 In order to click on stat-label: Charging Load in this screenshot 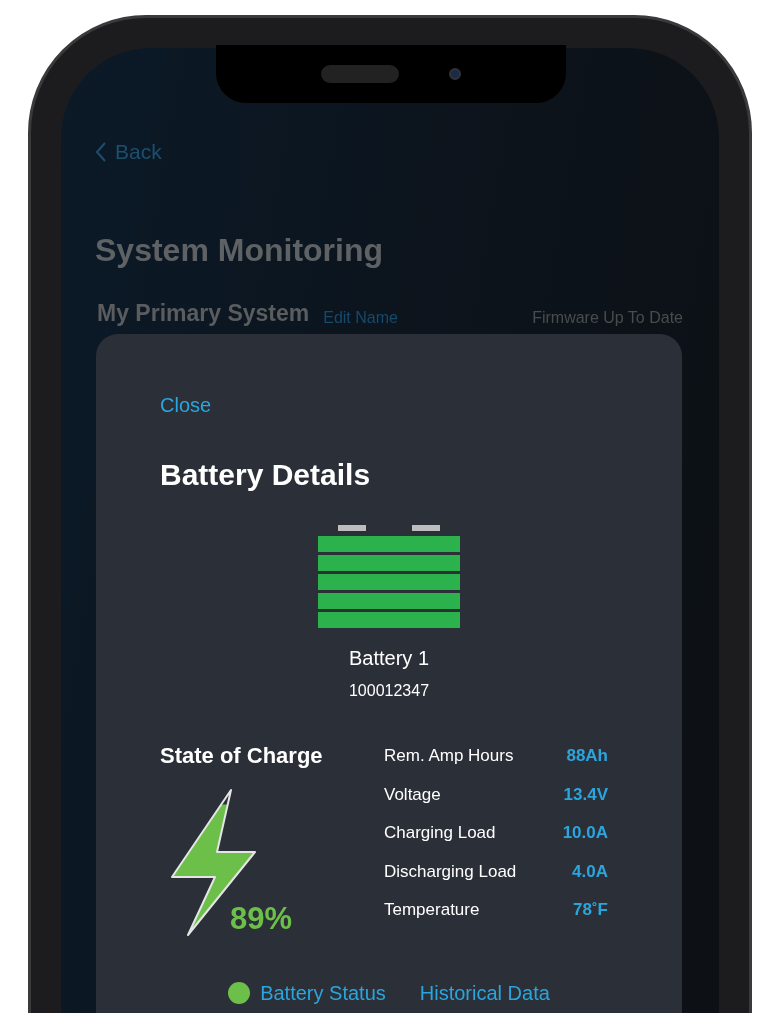, I will do `click(440, 833)`.